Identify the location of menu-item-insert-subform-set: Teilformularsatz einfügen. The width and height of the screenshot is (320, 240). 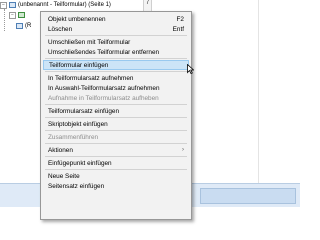
(116, 111).